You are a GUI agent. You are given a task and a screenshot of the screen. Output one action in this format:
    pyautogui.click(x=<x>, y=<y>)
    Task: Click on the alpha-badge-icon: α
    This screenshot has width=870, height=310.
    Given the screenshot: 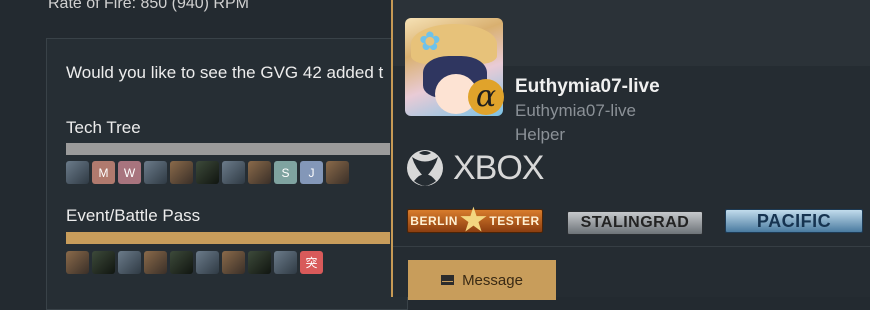 What is the action you would take?
    pyautogui.click(x=486, y=97)
    